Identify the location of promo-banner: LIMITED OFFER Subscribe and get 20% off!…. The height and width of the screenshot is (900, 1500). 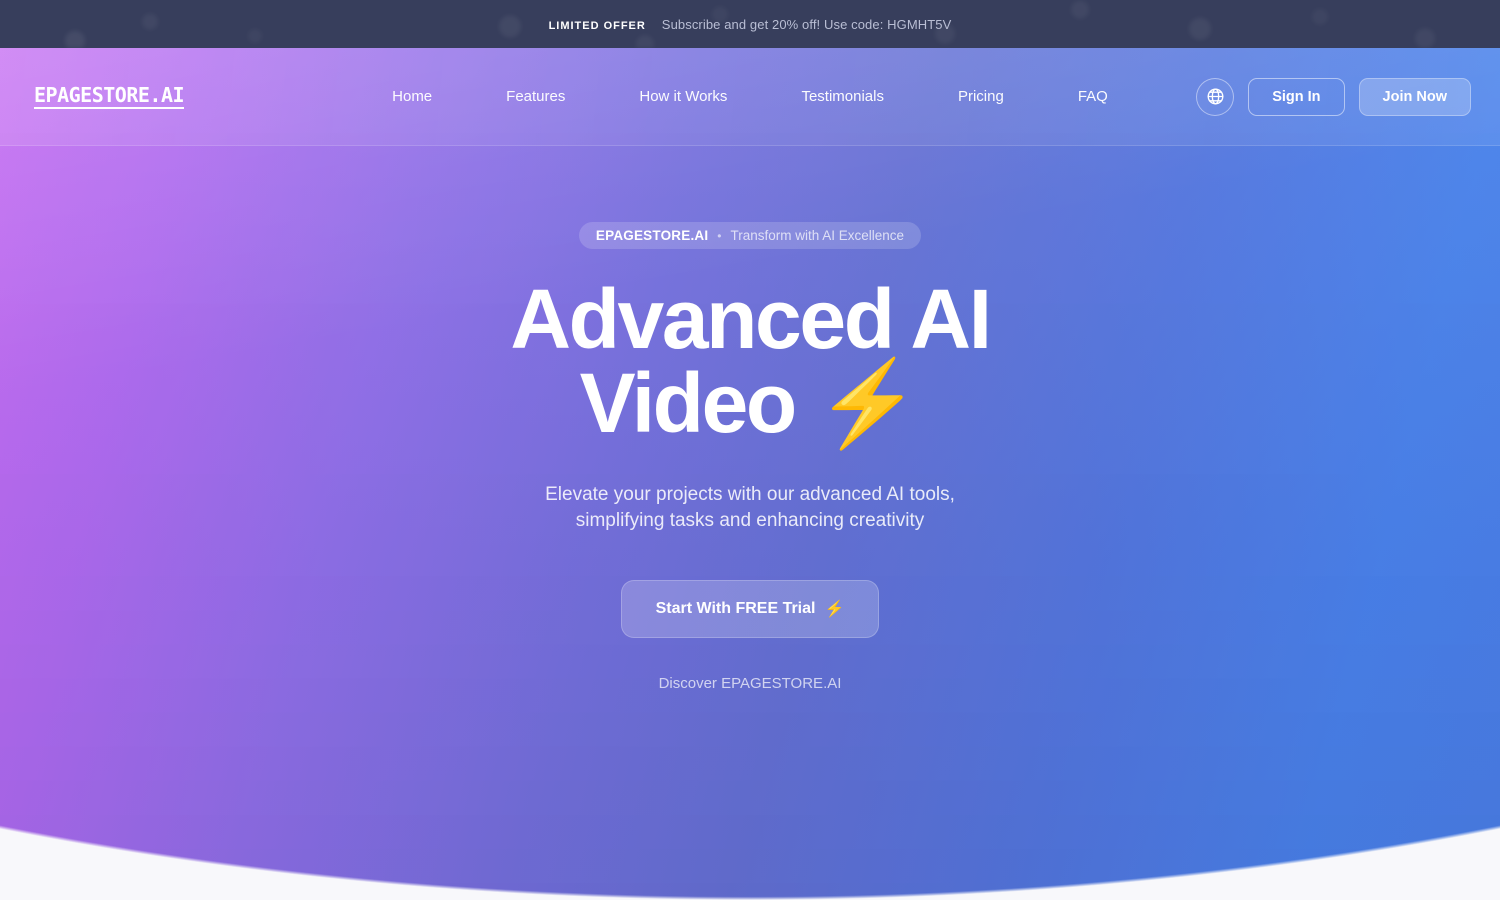
(750, 24).